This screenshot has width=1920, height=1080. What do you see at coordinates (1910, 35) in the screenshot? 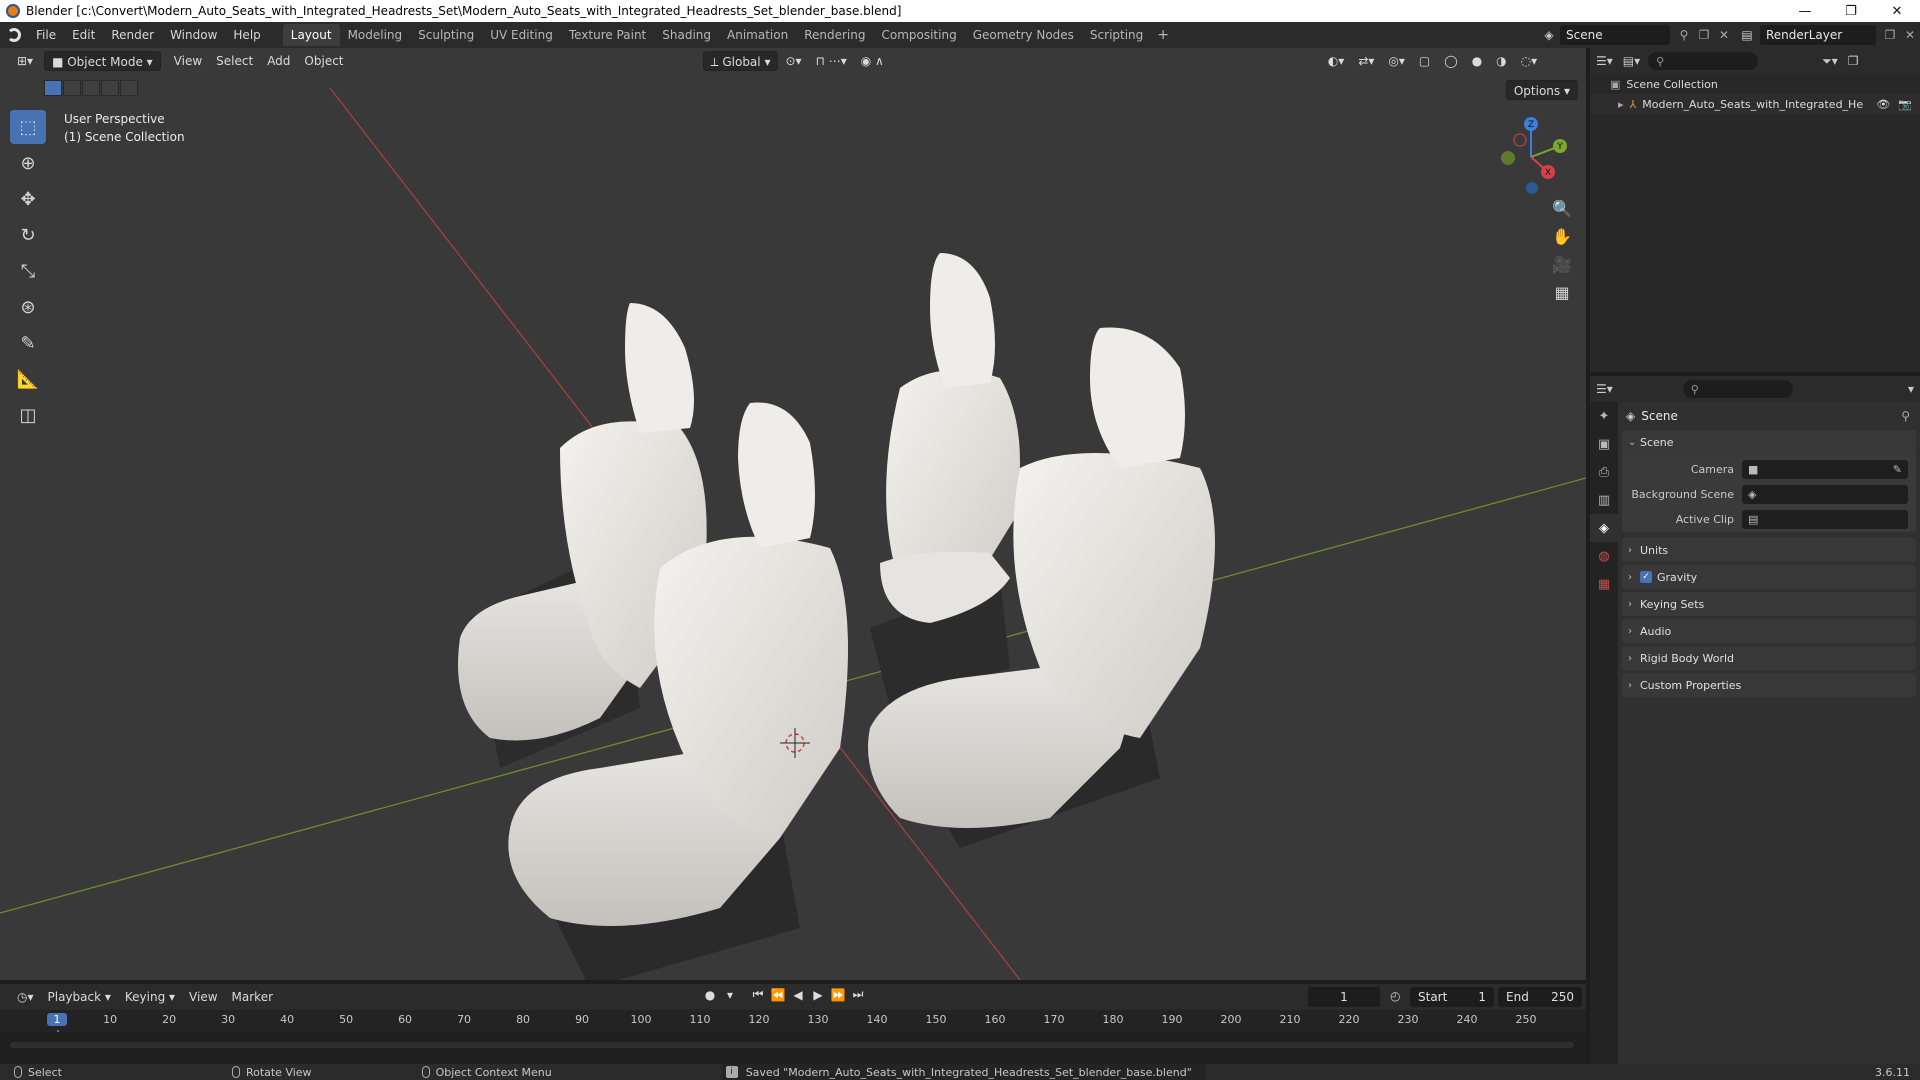
I see `render-layer-remove-icon: ✕` at bounding box center [1910, 35].